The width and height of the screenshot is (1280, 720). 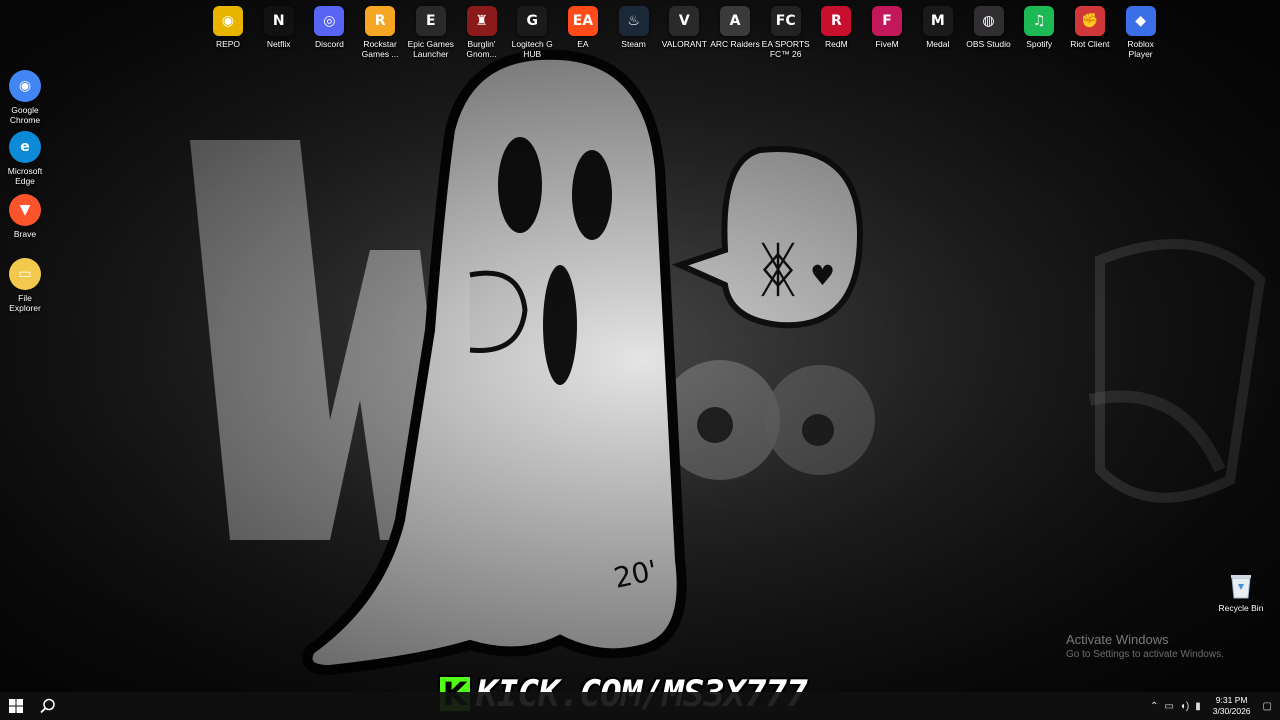 I want to click on desktop-shortcut-label: VALORANT, so click(x=684, y=44).